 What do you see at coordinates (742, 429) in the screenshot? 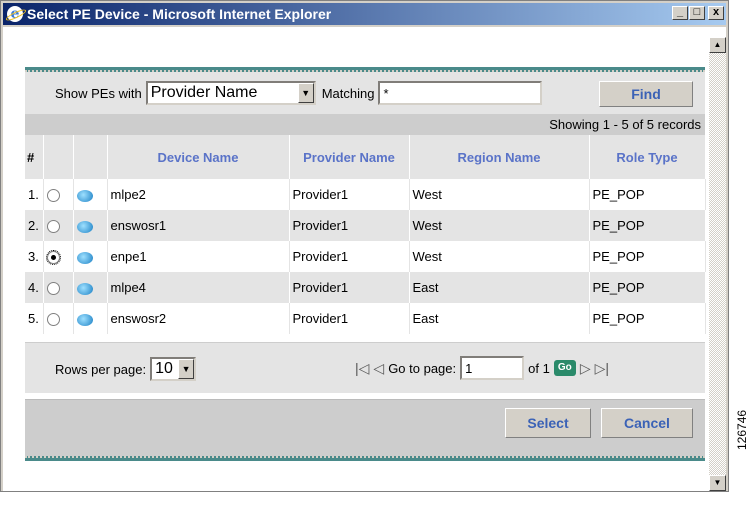
I see `figure-id: 126746` at bounding box center [742, 429].